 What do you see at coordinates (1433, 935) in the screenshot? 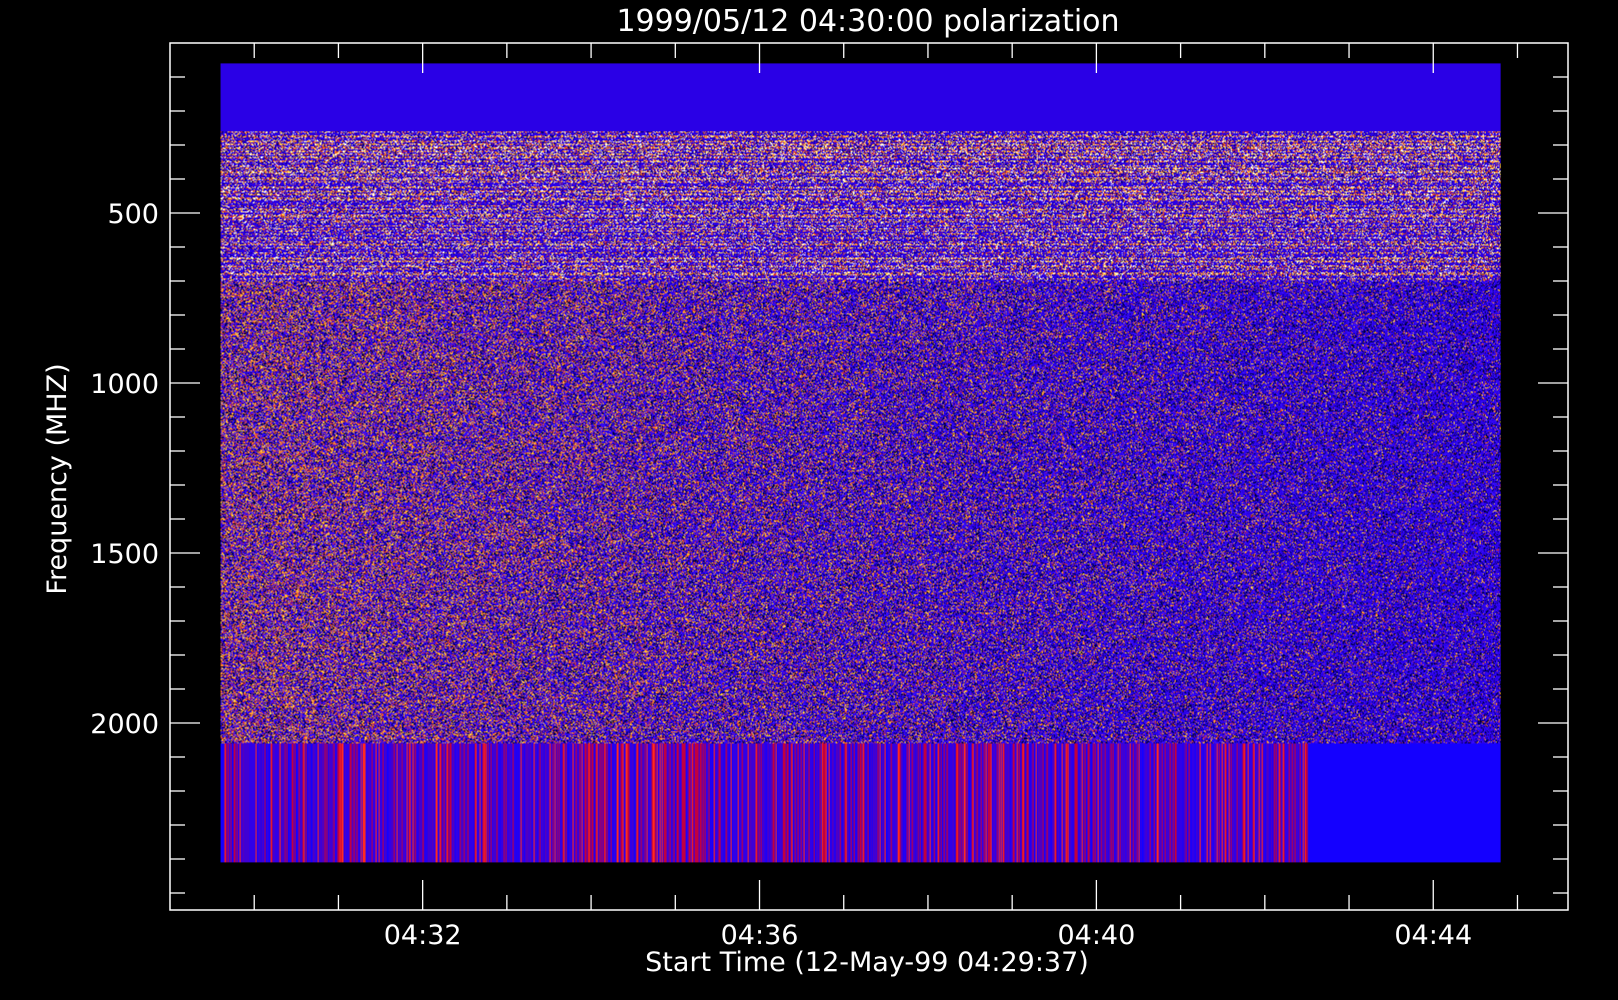
I see `x-tick-label: 04:44` at bounding box center [1433, 935].